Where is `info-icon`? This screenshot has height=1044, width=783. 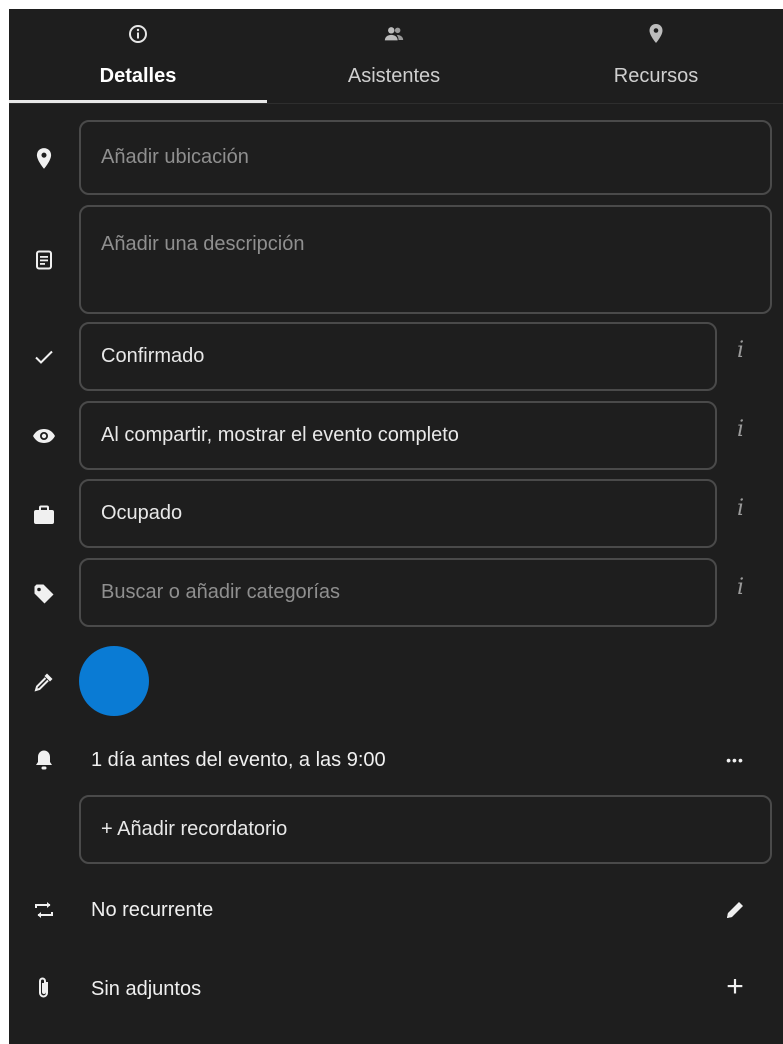 info-icon is located at coordinates (138, 34).